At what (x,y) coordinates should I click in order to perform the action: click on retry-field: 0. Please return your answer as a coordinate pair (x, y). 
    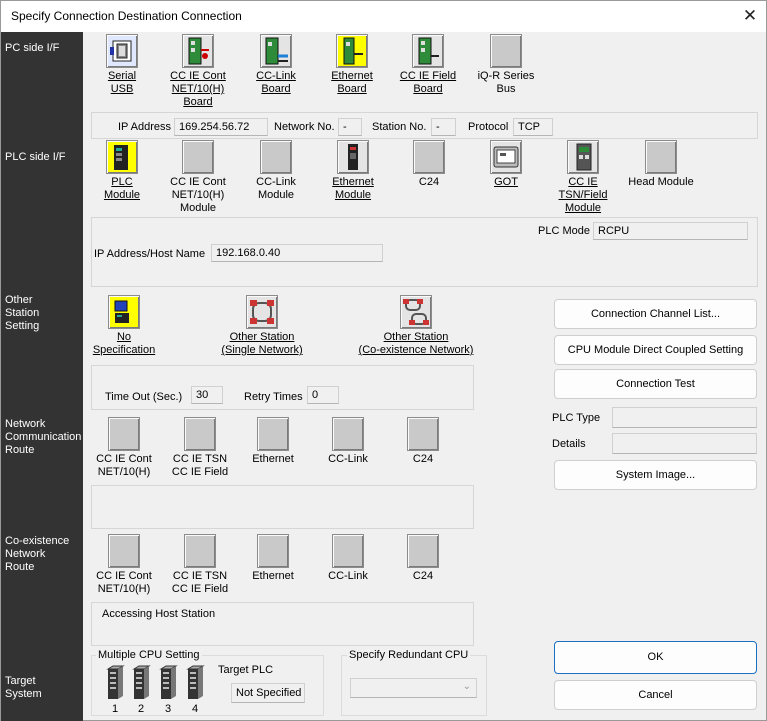
    Looking at the image, I should click on (323, 395).